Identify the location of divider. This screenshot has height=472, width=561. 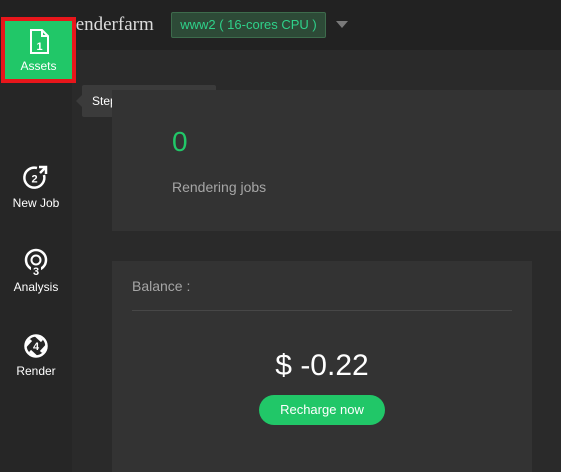
(322, 310).